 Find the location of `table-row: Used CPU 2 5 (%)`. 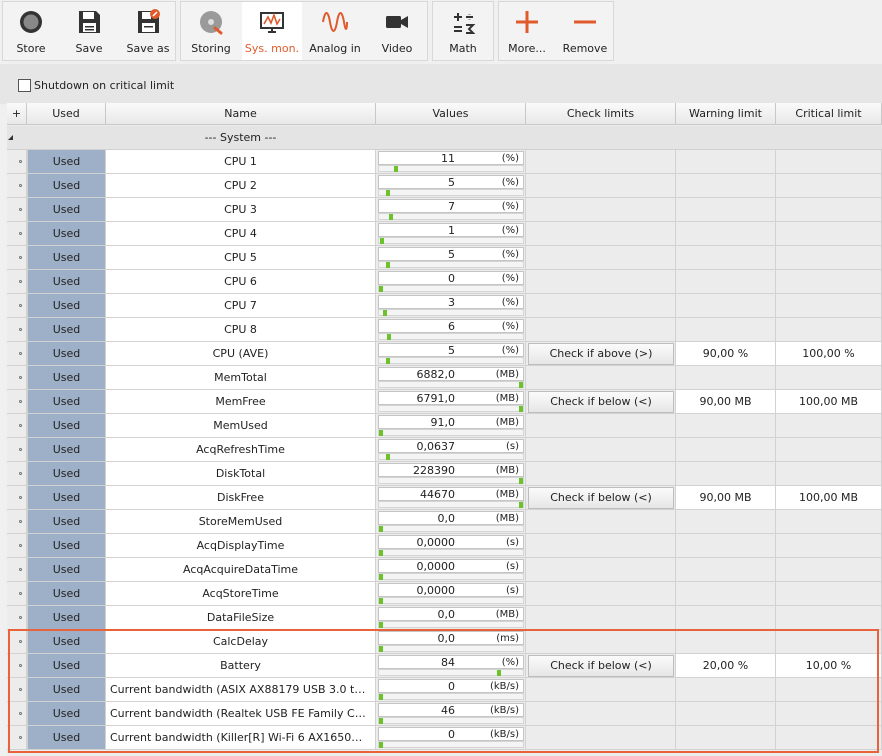

table-row: Used CPU 2 5 (%) is located at coordinates (444, 186).